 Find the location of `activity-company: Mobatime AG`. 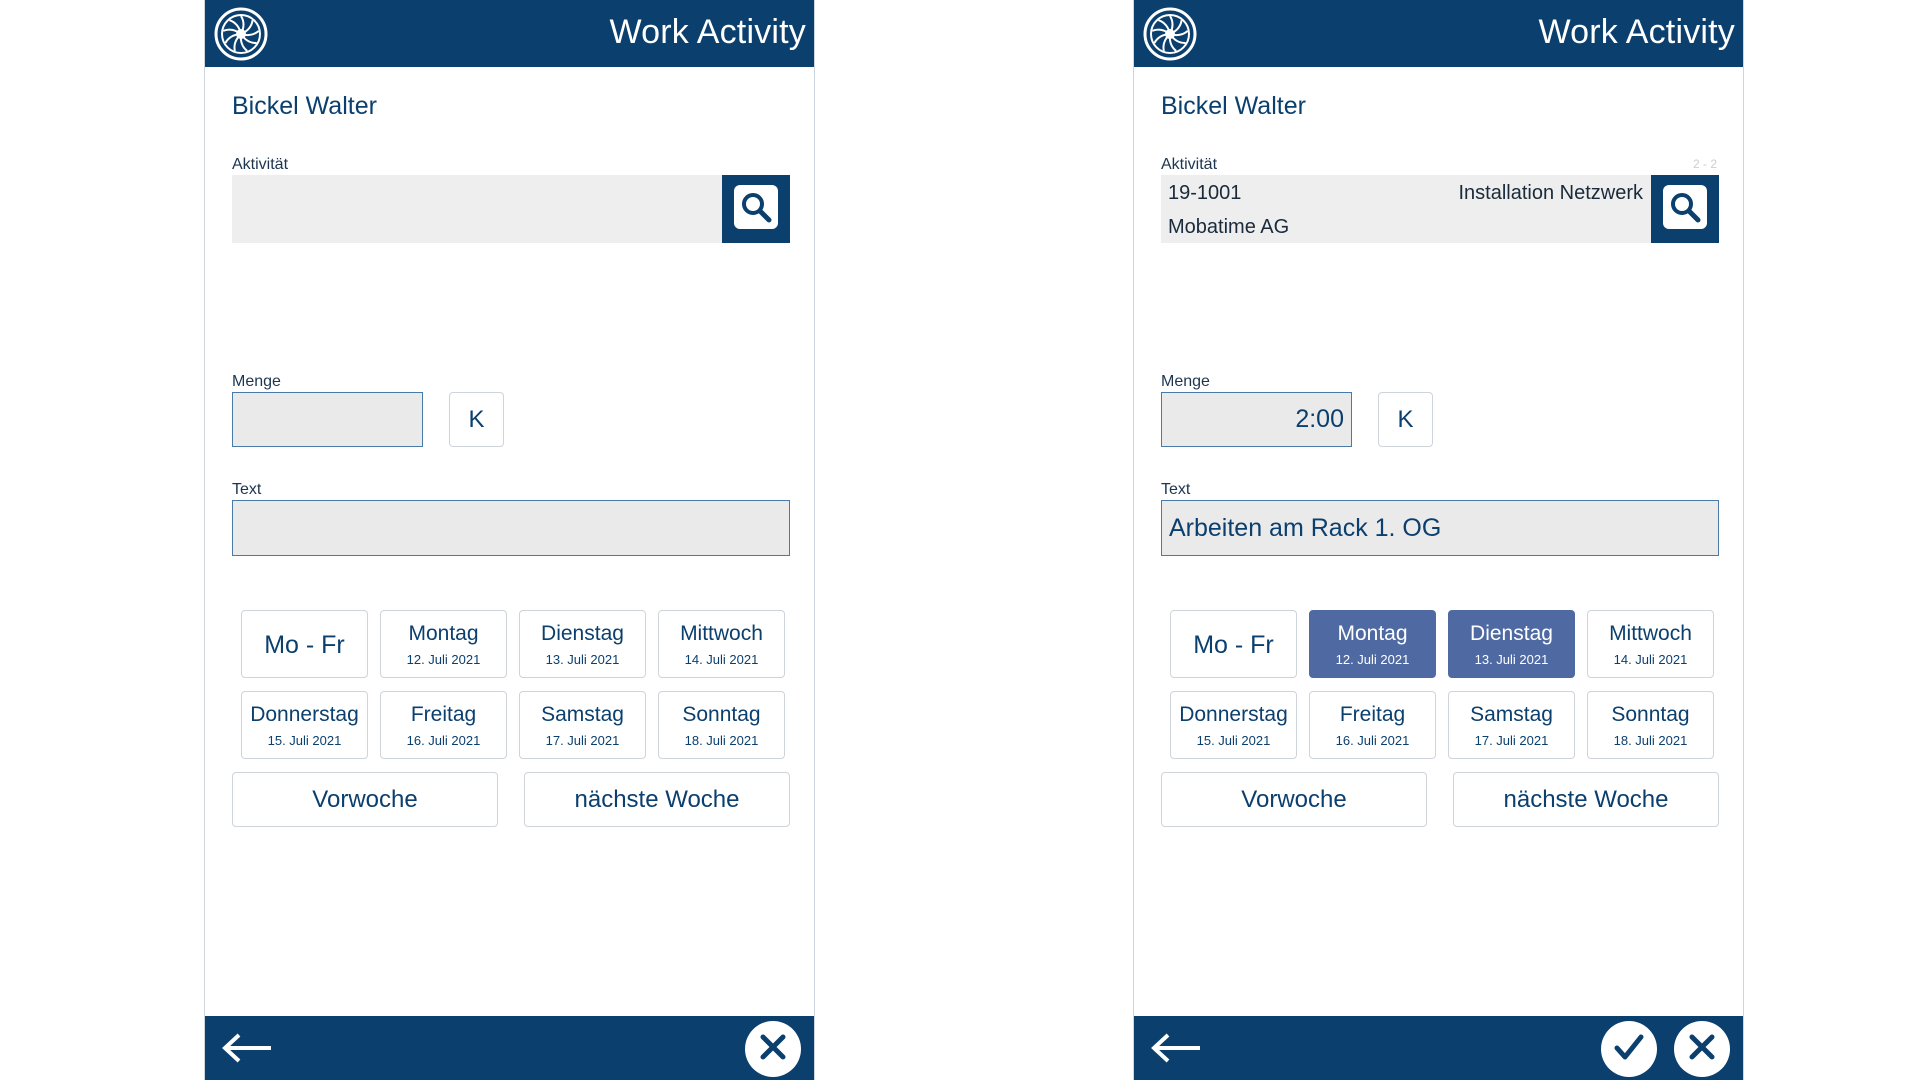

activity-company: Mobatime AG is located at coordinates (1229, 227).